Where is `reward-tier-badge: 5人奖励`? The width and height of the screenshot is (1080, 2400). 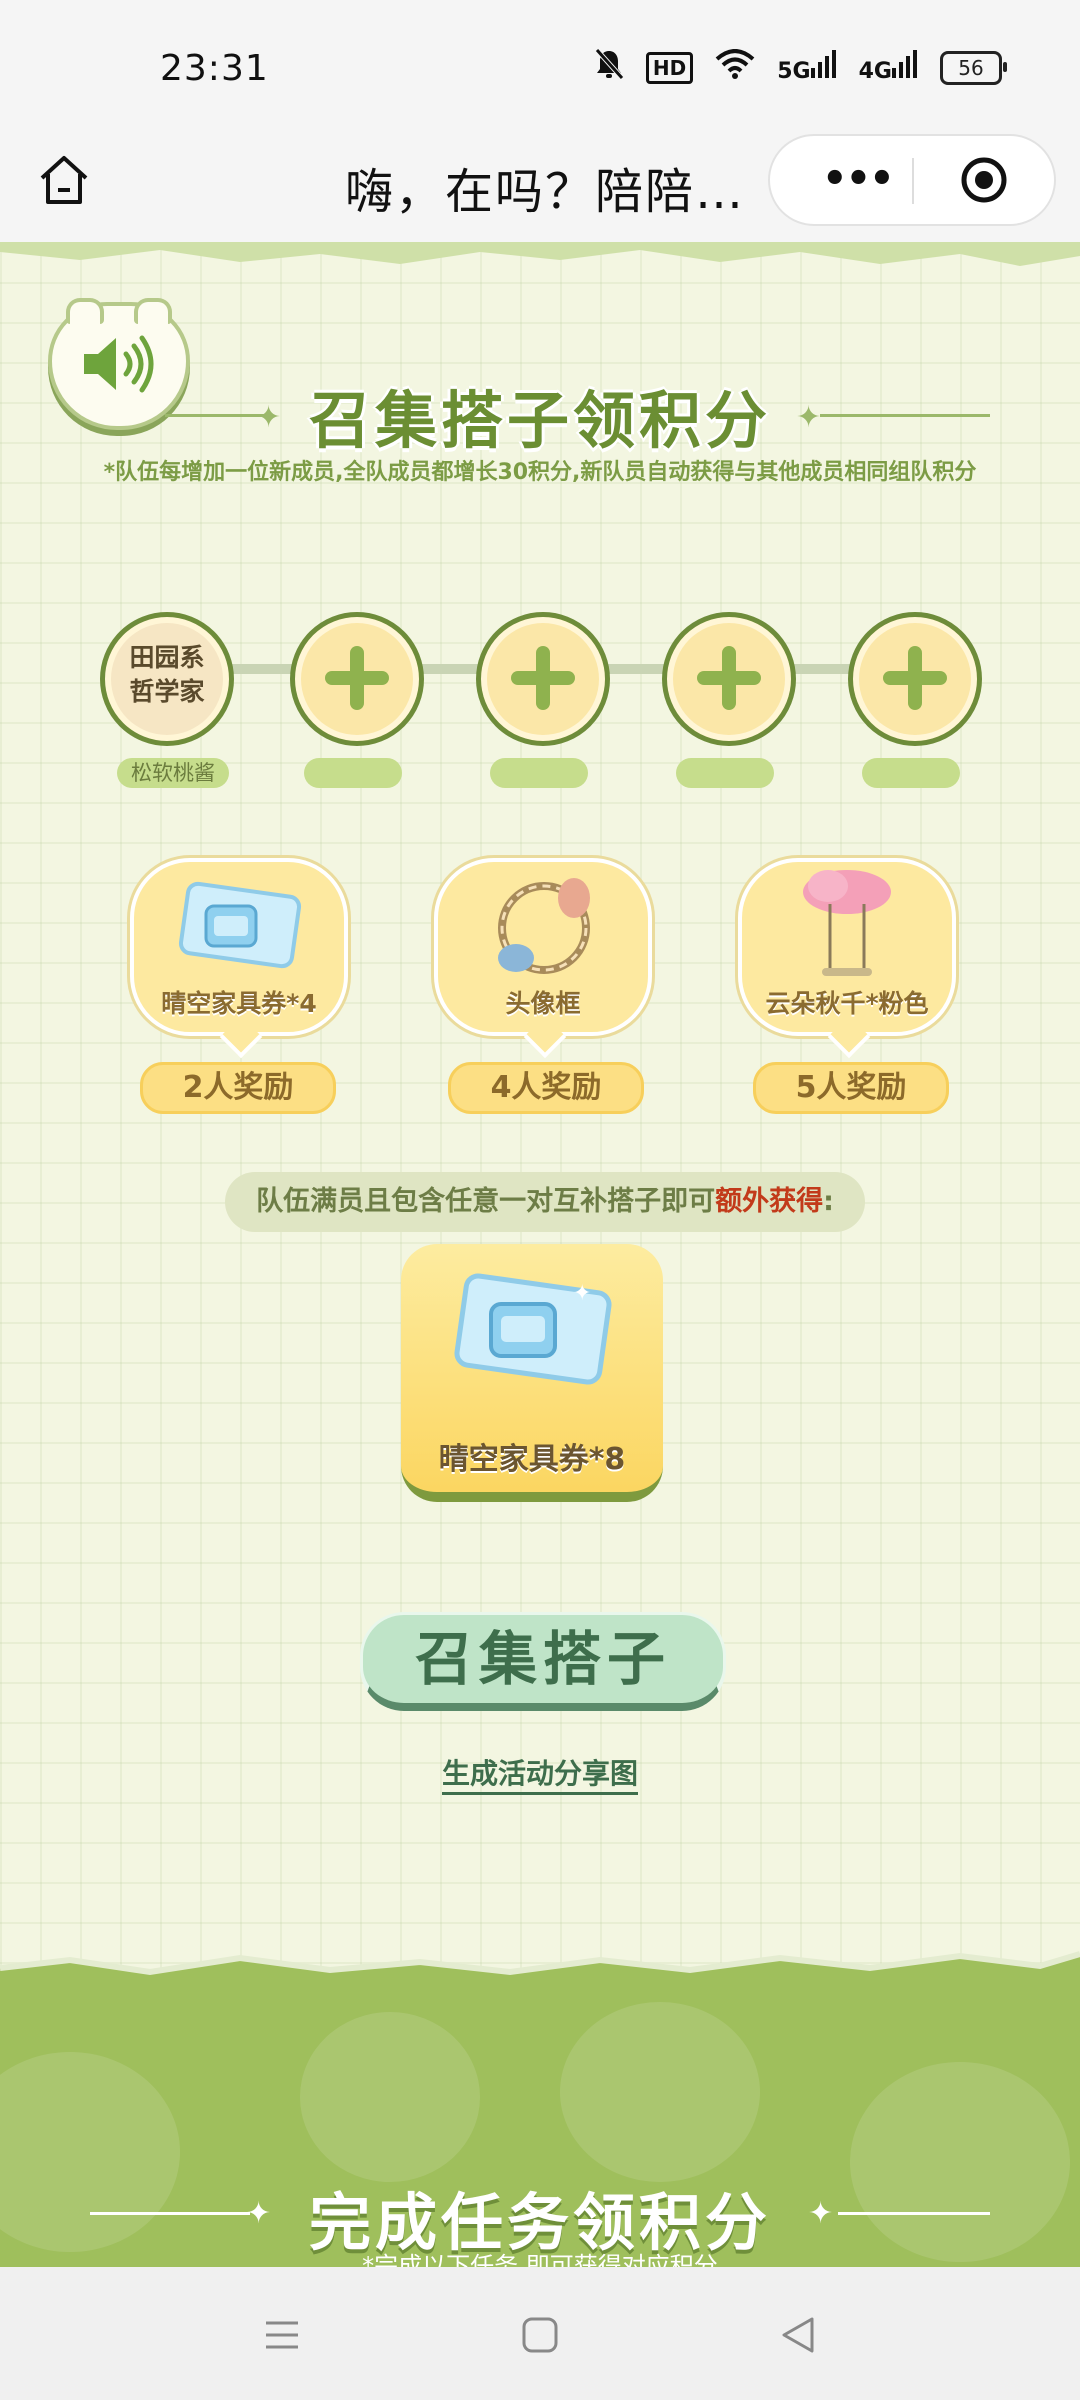 reward-tier-badge: 5人奖励 is located at coordinates (851, 1088).